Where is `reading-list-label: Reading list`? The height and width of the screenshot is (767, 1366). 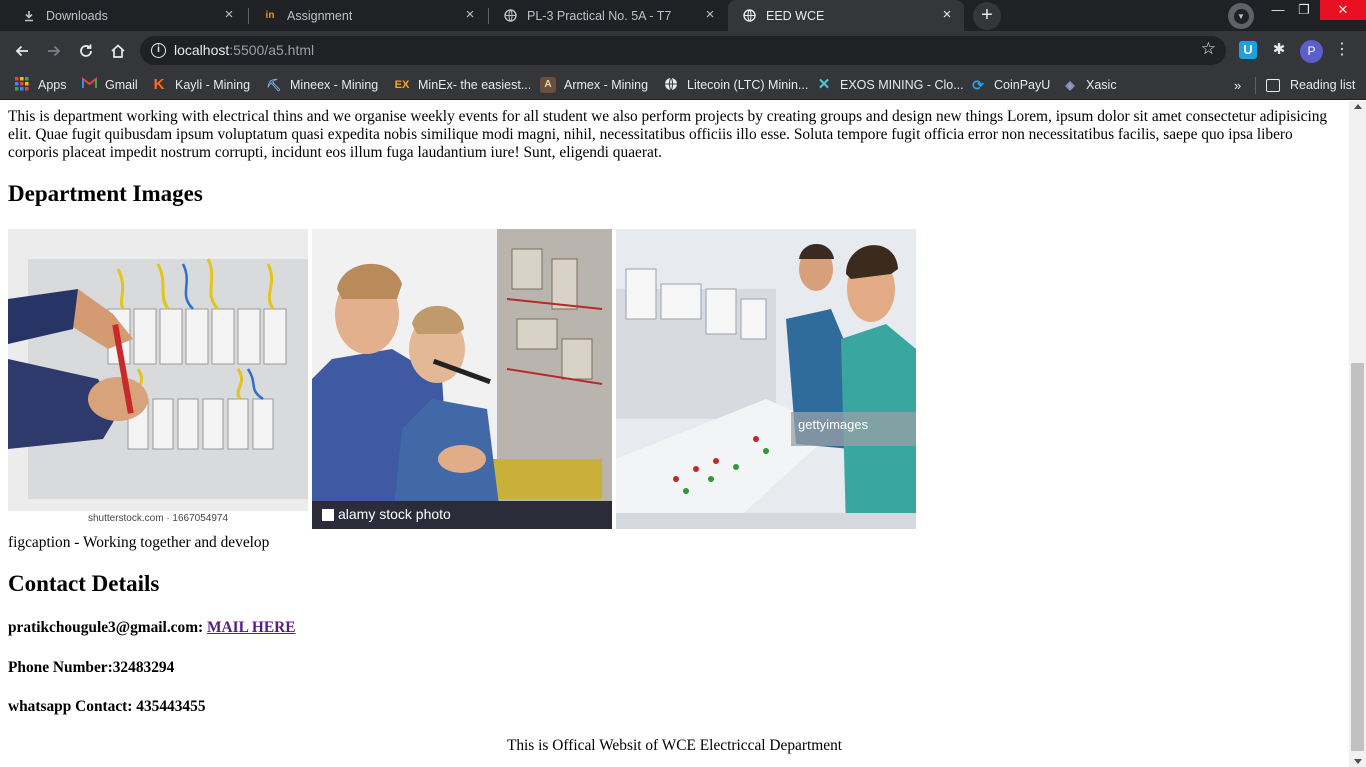
reading-list-label: Reading list is located at coordinates (1323, 85).